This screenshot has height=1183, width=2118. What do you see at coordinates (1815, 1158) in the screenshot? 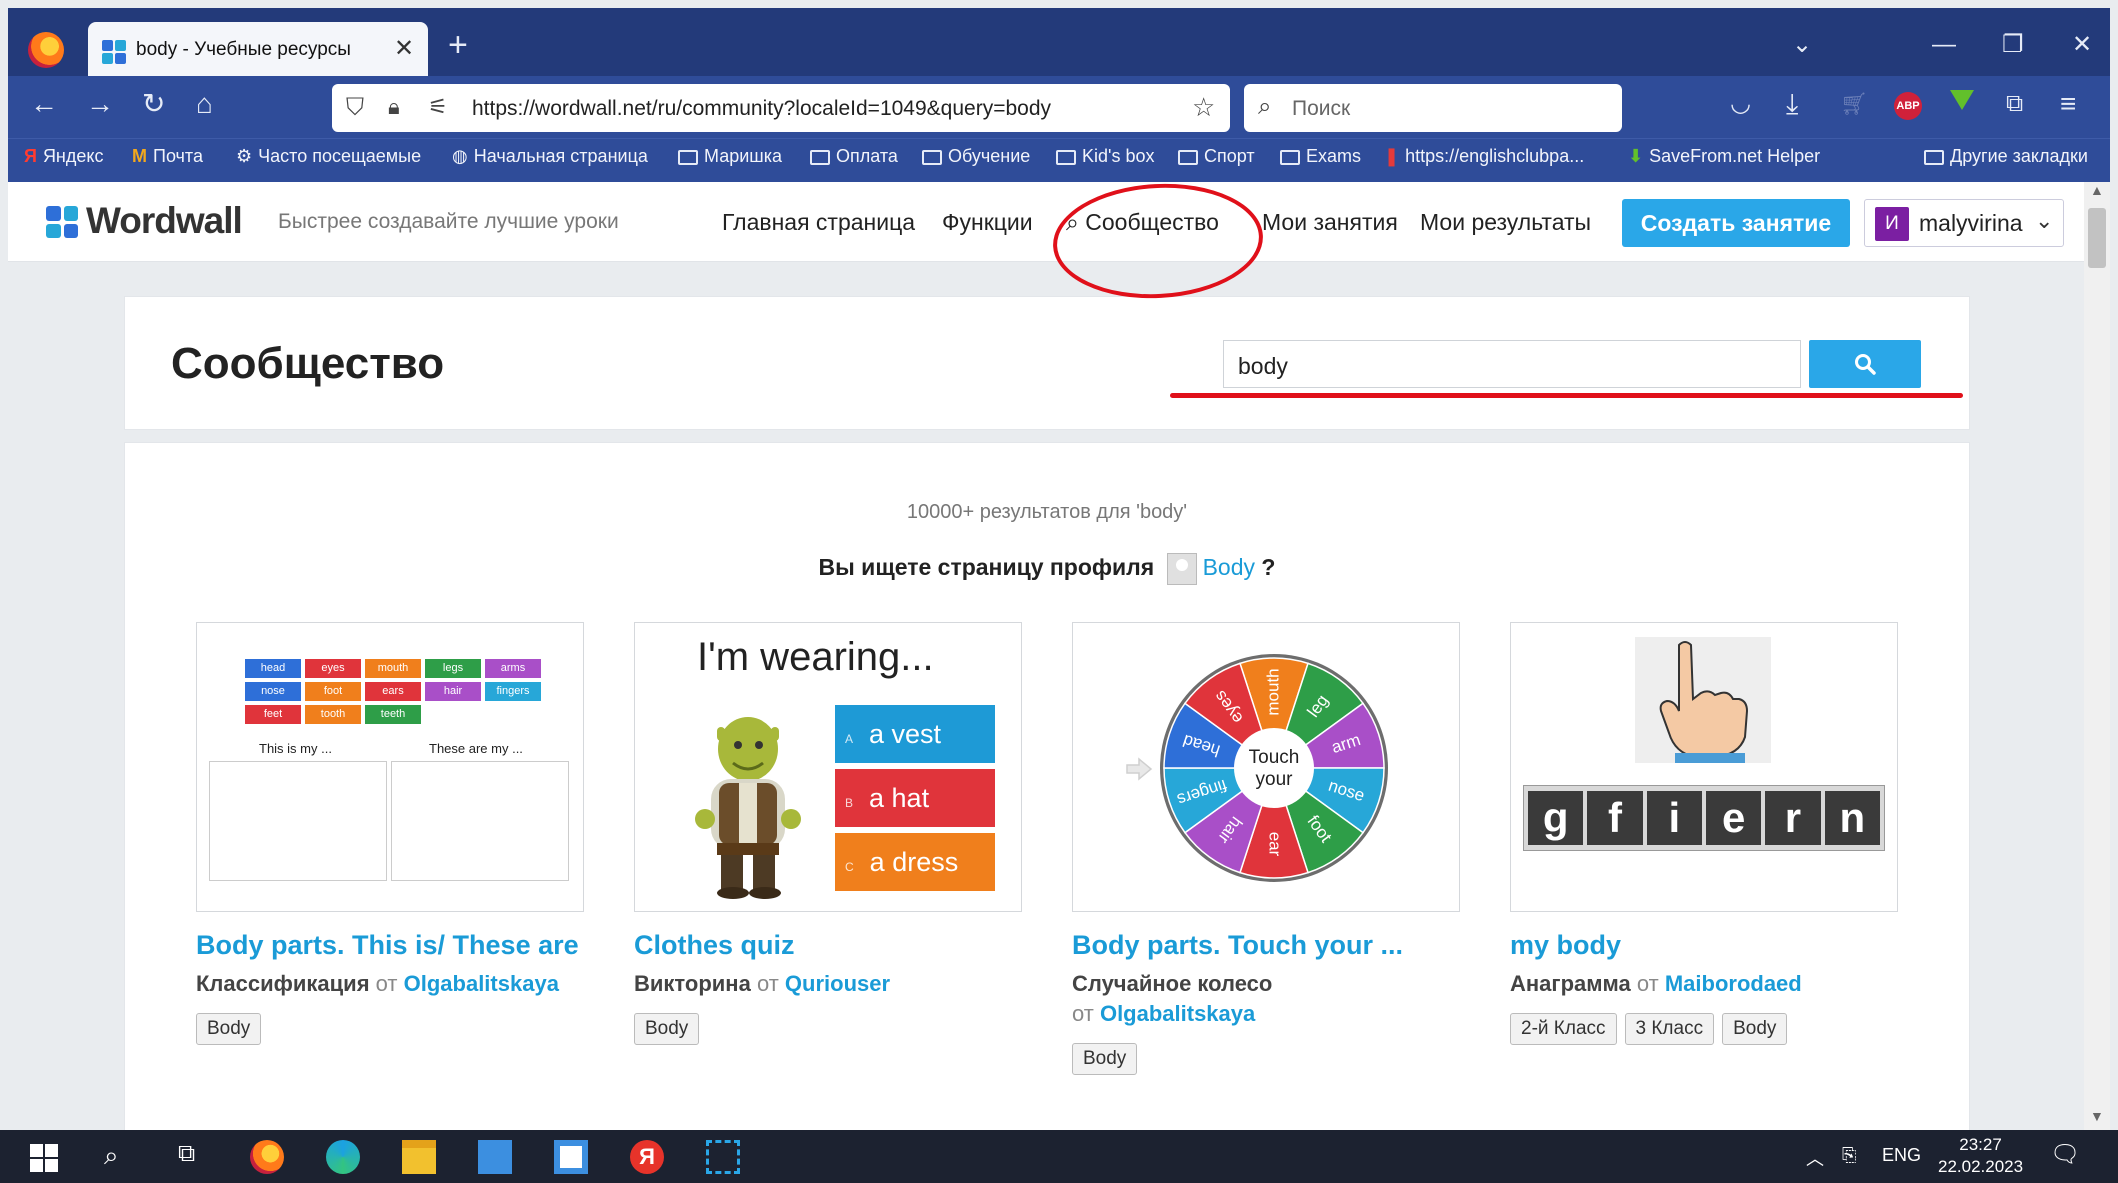
I see `tray-chevron-icon: ︿` at bounding box center [1815, 1158].